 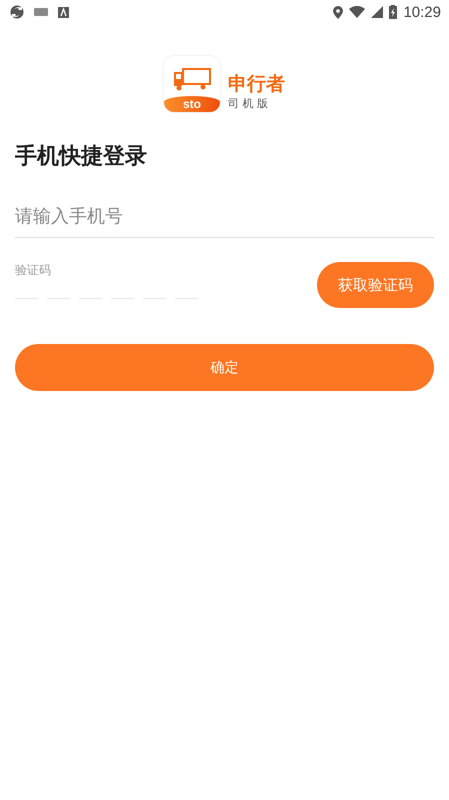 I want to click on page-title: 手机快捷登录, so click(x=81, y=157).